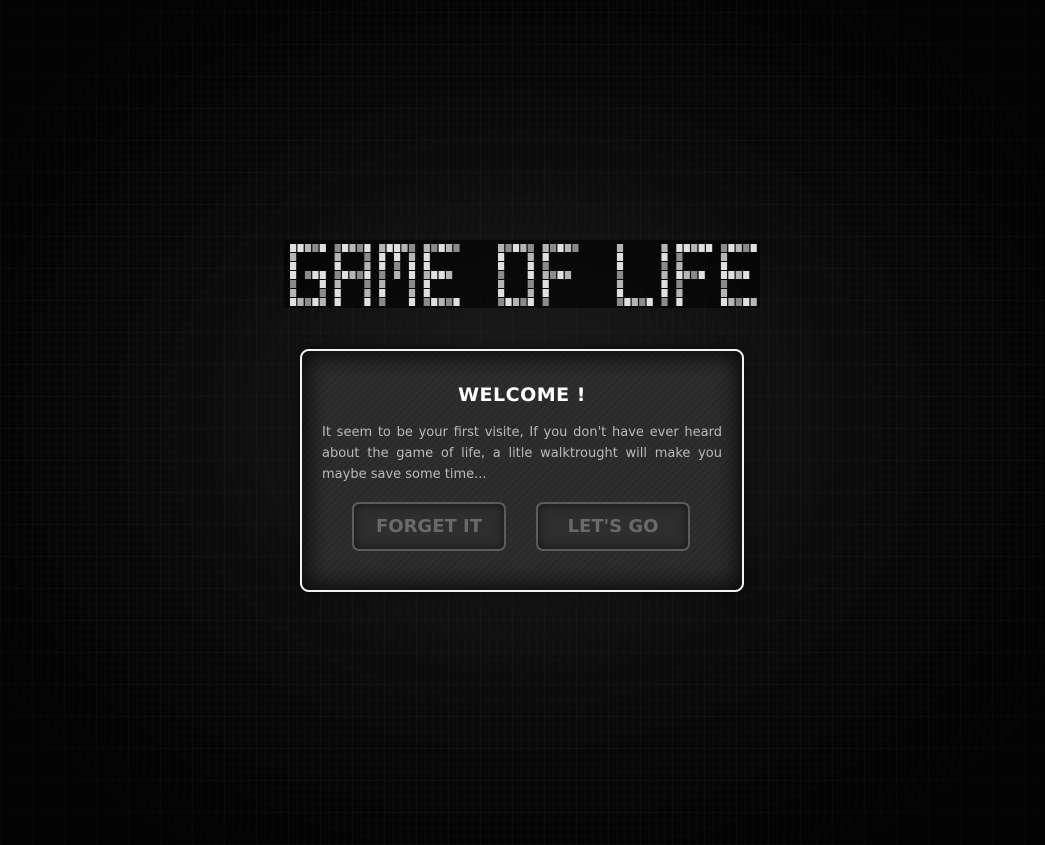  I want to click on lets-go-button: LET'S GO, so click(613, 526).